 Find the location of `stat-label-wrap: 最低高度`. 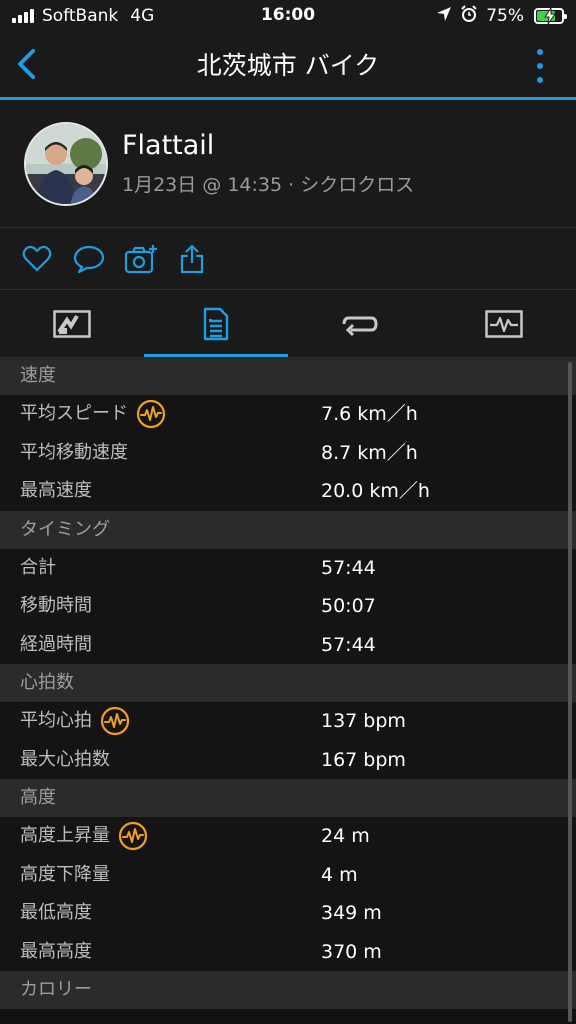

stat-label-wrap: 最低高度 is located at coordinates (56, 913).